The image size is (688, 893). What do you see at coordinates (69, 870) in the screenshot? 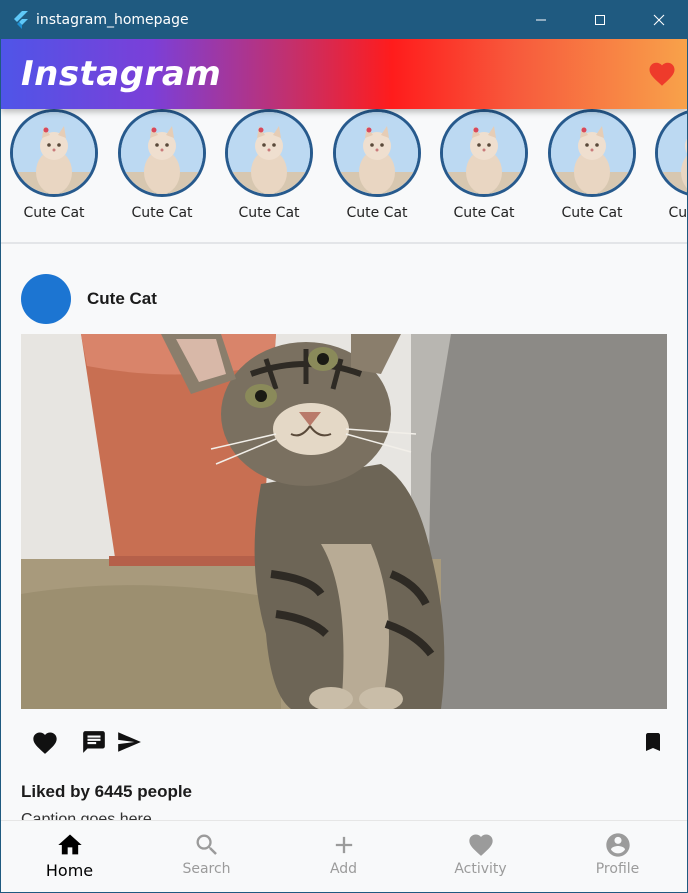
I see `nav-label: Home` at bounding box center [69, 870].